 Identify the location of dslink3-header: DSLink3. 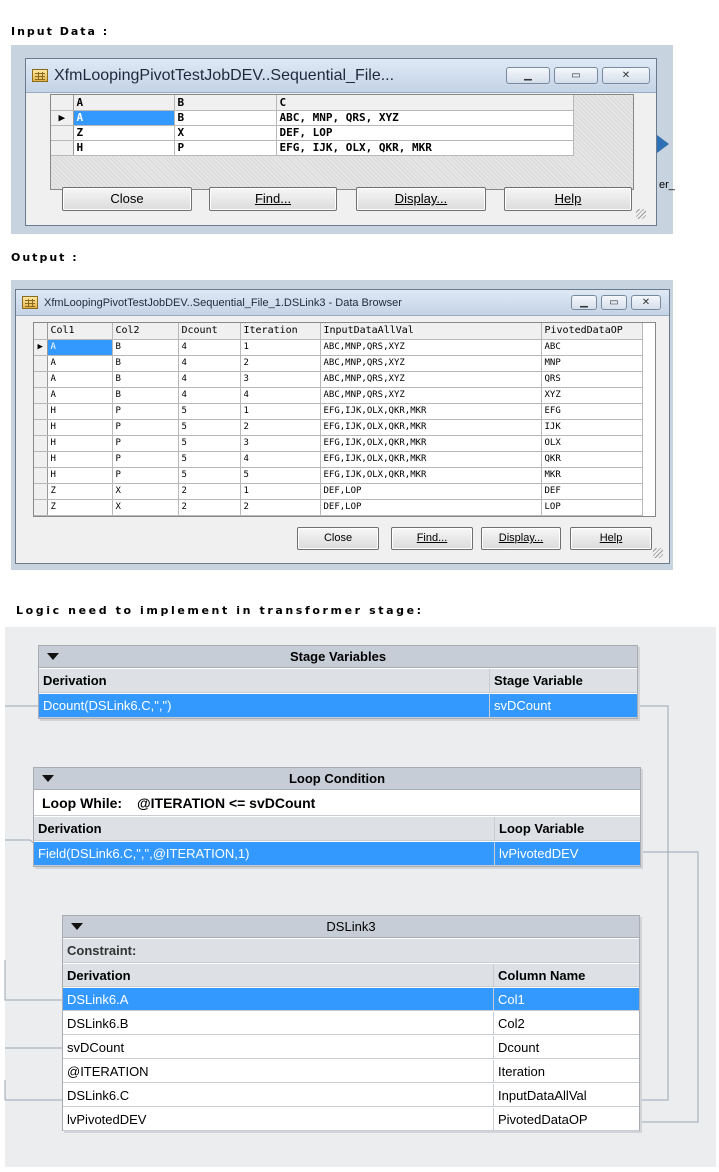
(351, 927).